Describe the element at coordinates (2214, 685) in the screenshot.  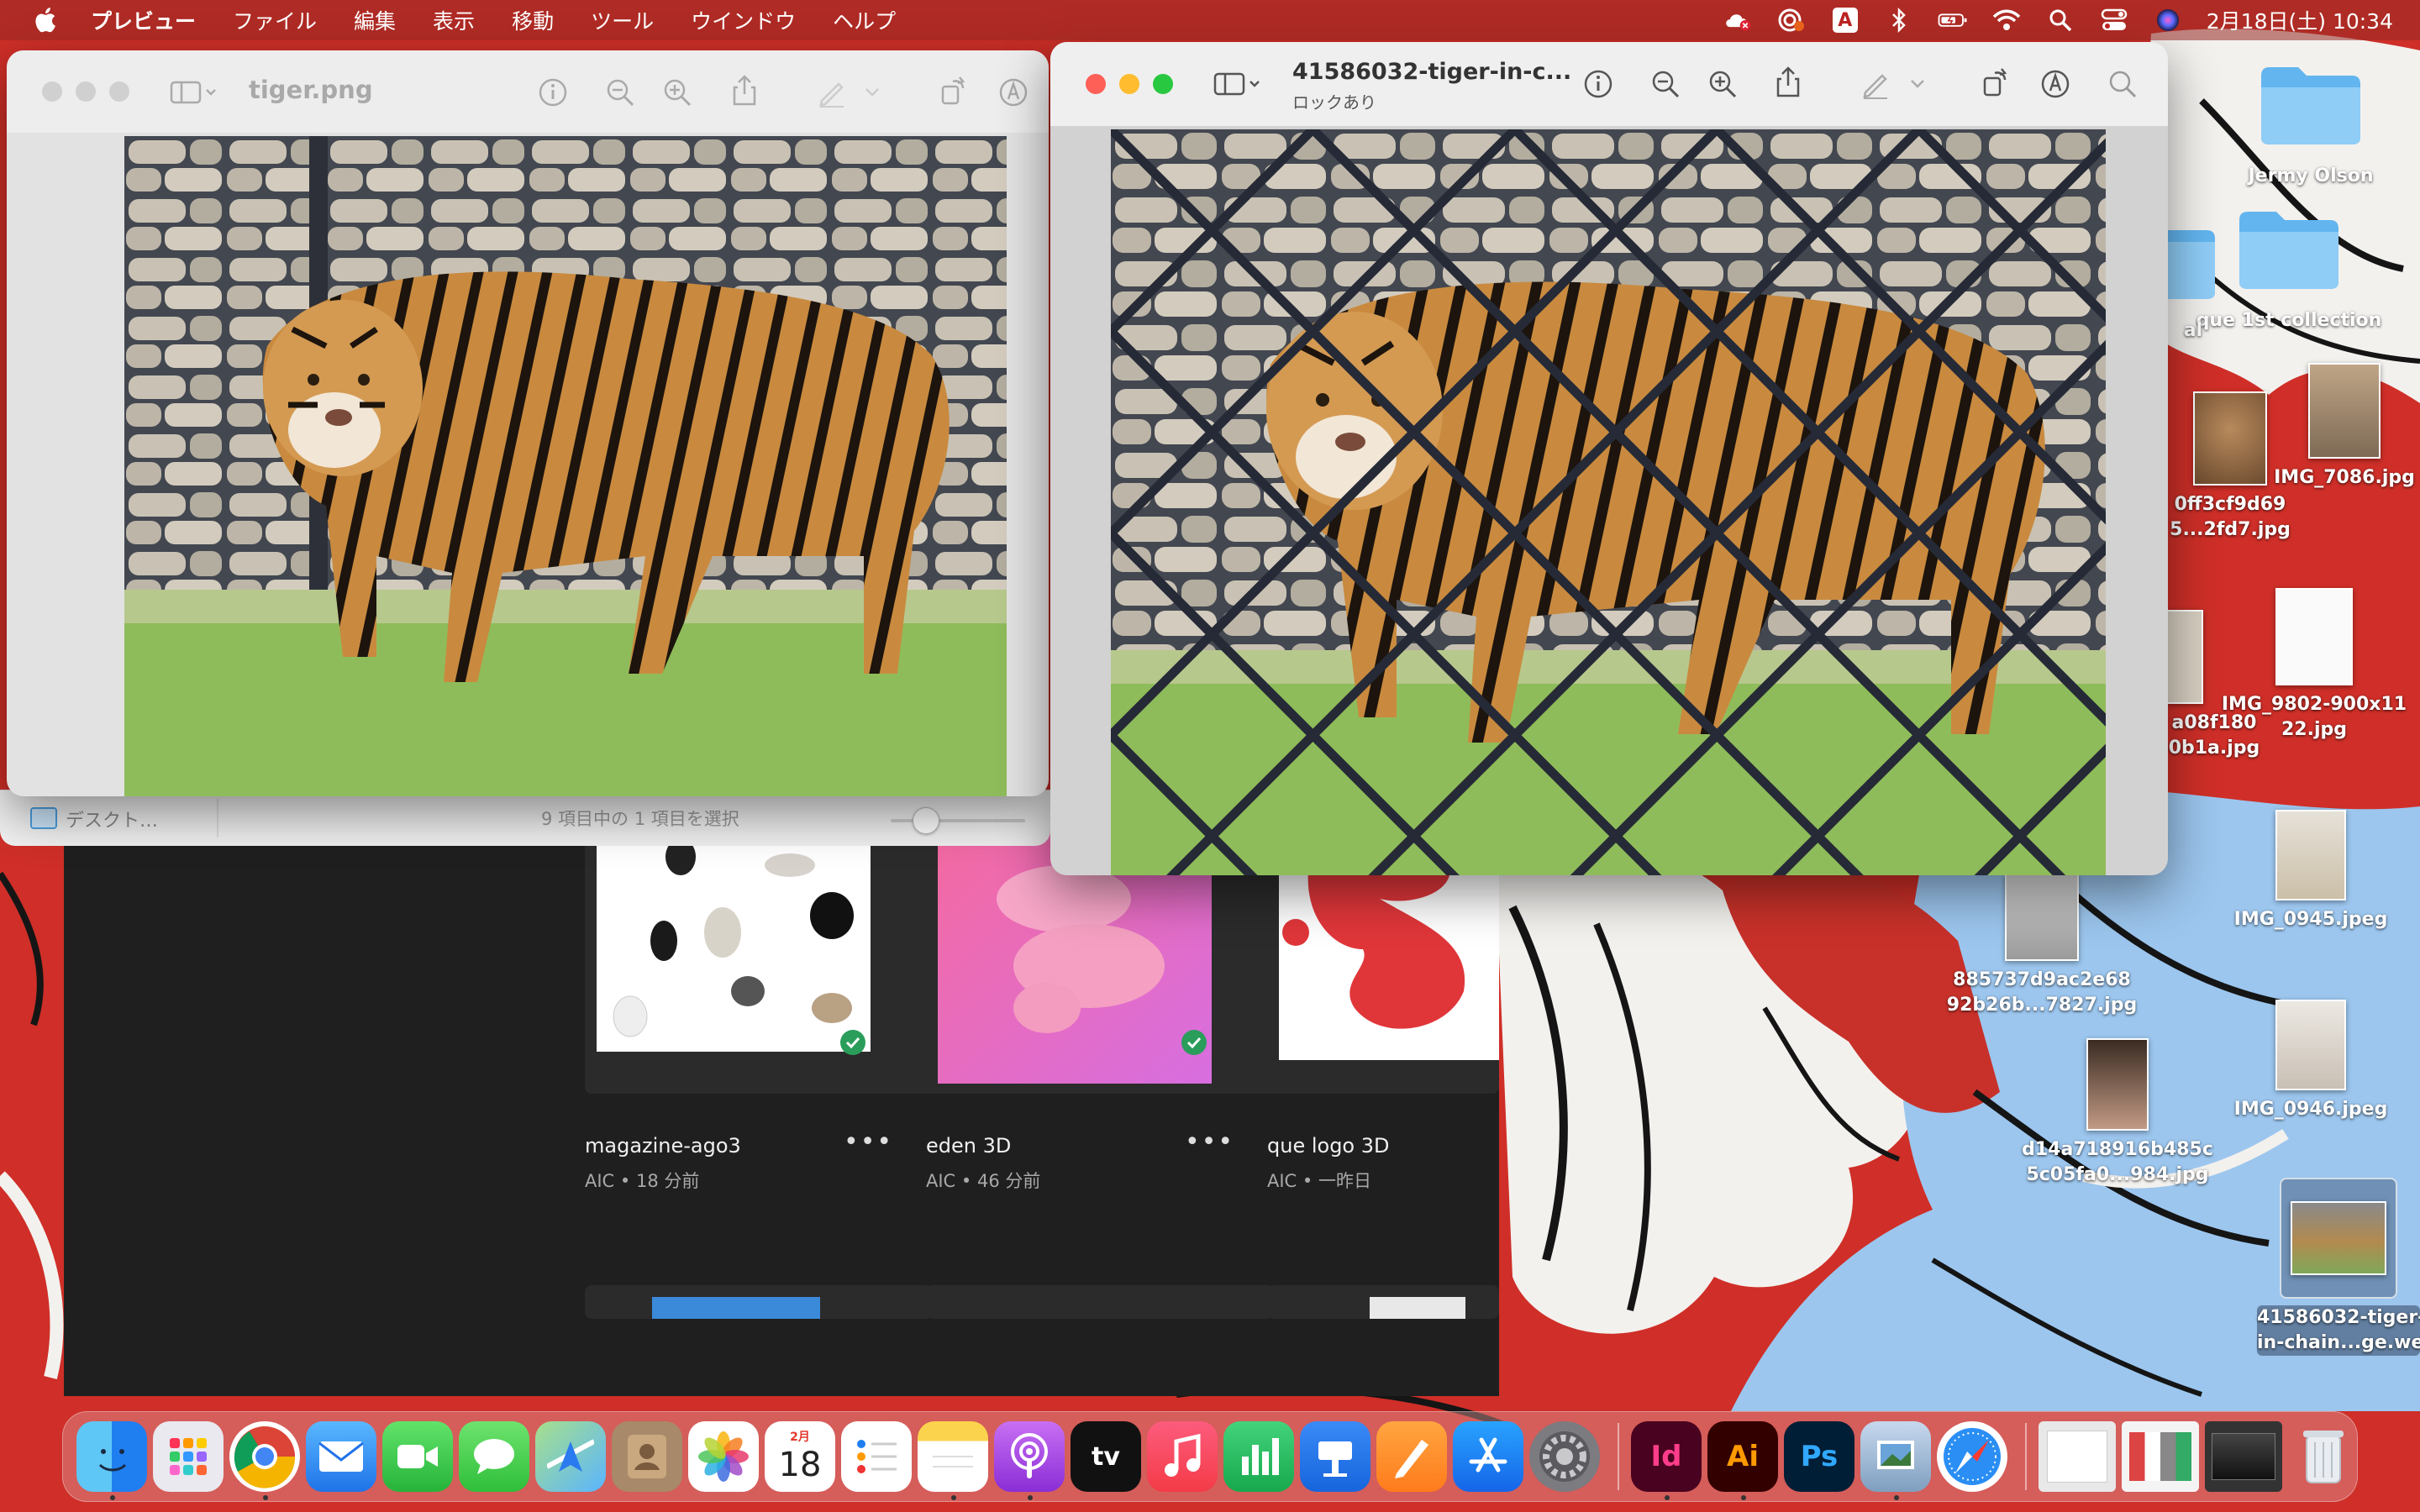
I see `desktop-file-a08f180: a08f180 0b1a.jpg` at that location.